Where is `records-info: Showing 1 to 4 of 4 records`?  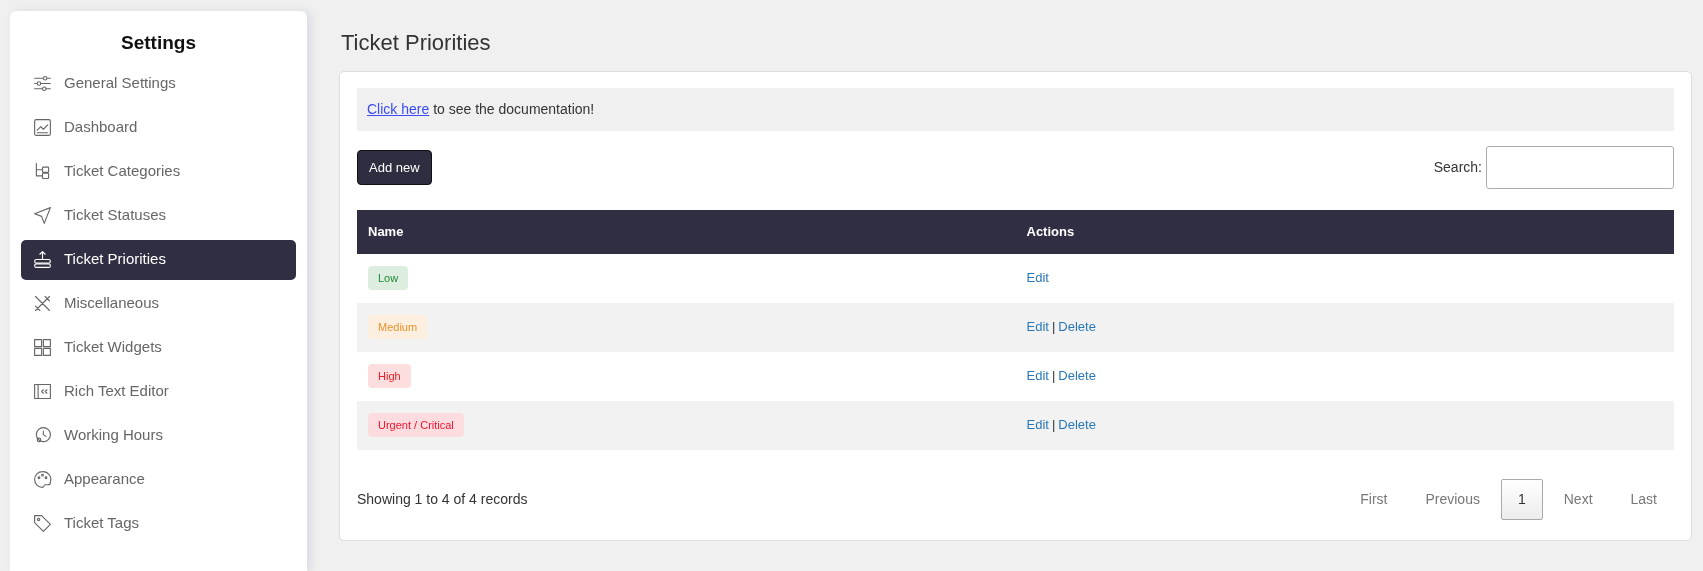 records-info: Showing 1 to 4 of 4 records is located at coordinates (442, 499).